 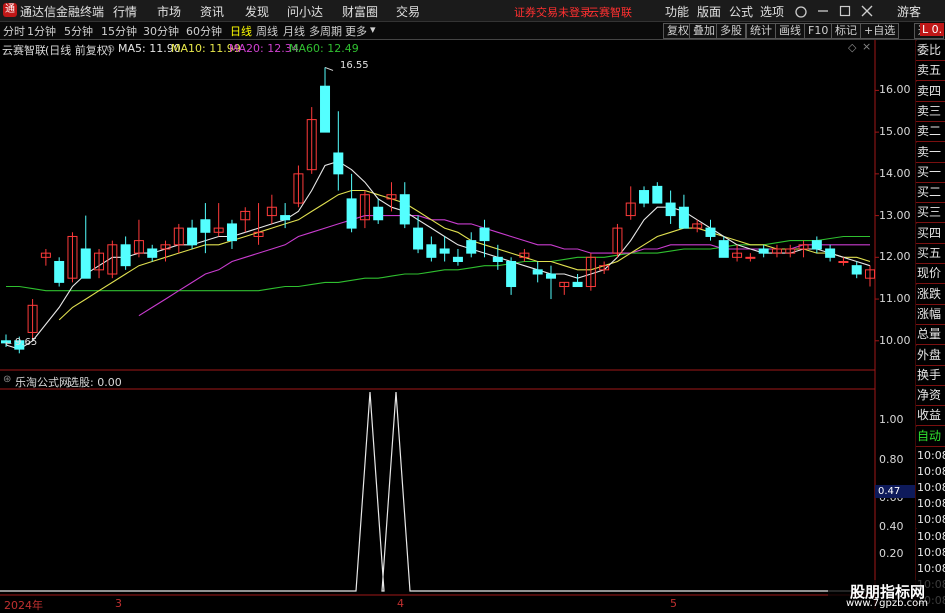 I want to click on menu-gongneng: 功能, so click(x=677, y=11).